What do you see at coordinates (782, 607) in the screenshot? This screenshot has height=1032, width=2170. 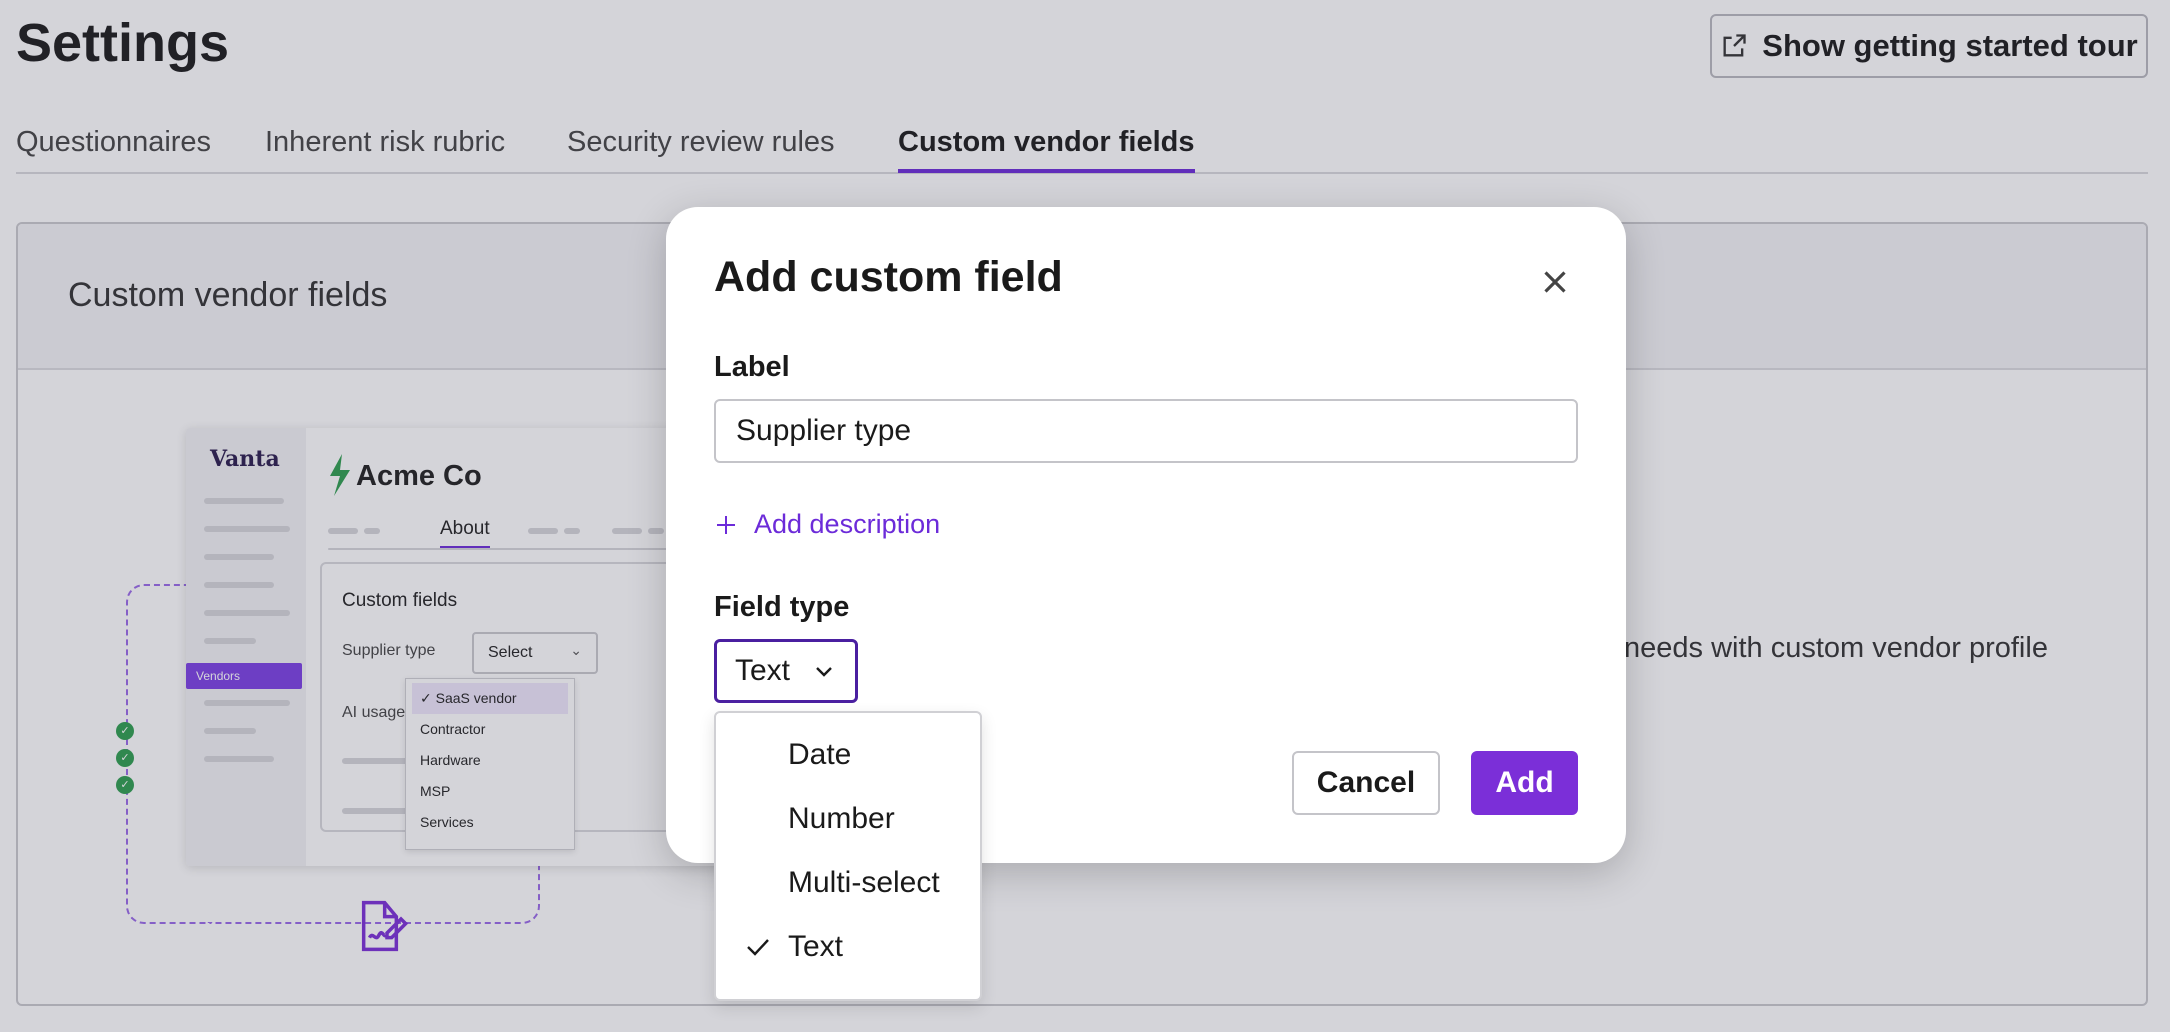 I see `field-type-heading: Field type` at bounding box center [782, 607].